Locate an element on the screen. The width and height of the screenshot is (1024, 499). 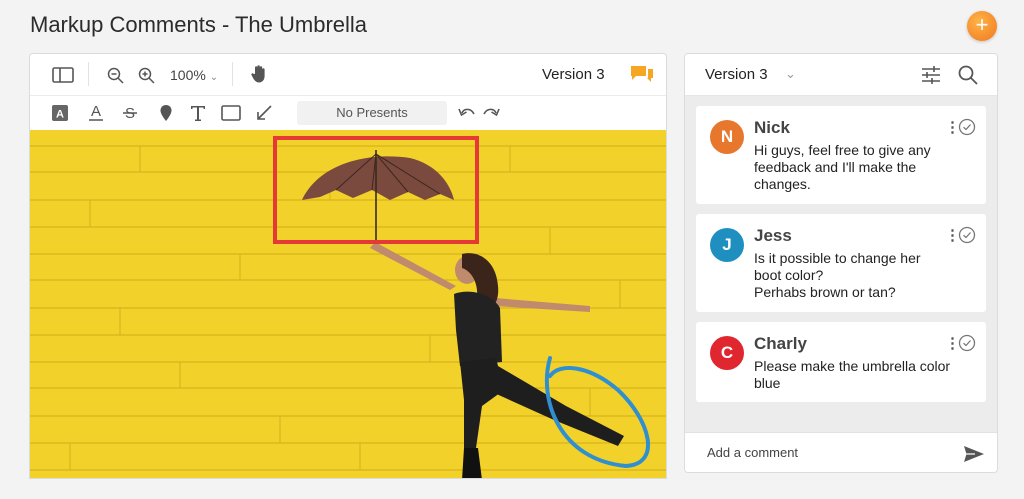
comment-author: Jess is located at coordinates (773, 235).